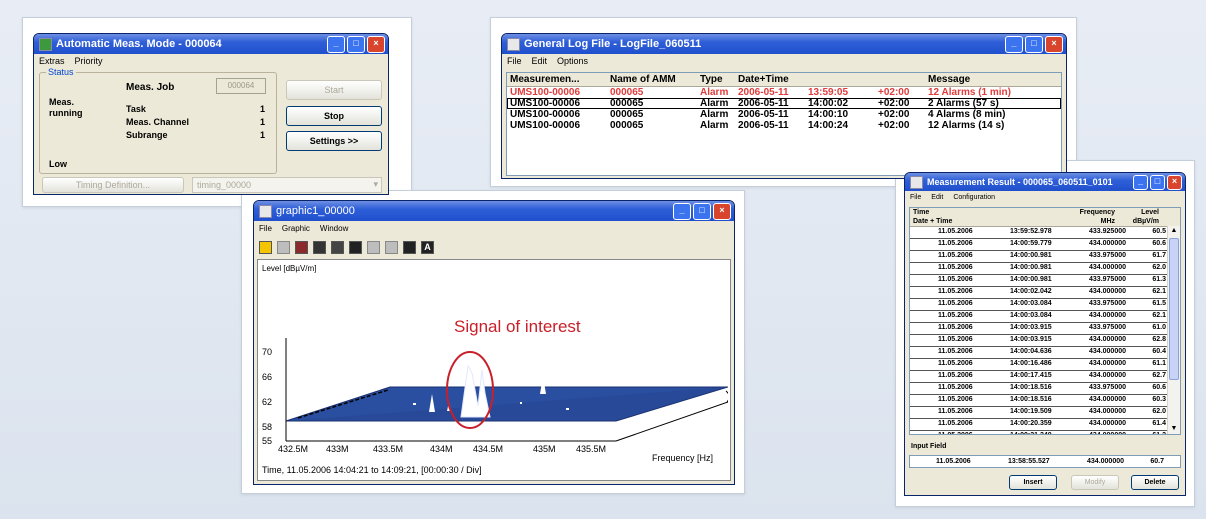  What do you see at coordinates (1096, 461) in the screenshot?
I see `input-frequency: 434.000000` at bounding box center [1096, 461].